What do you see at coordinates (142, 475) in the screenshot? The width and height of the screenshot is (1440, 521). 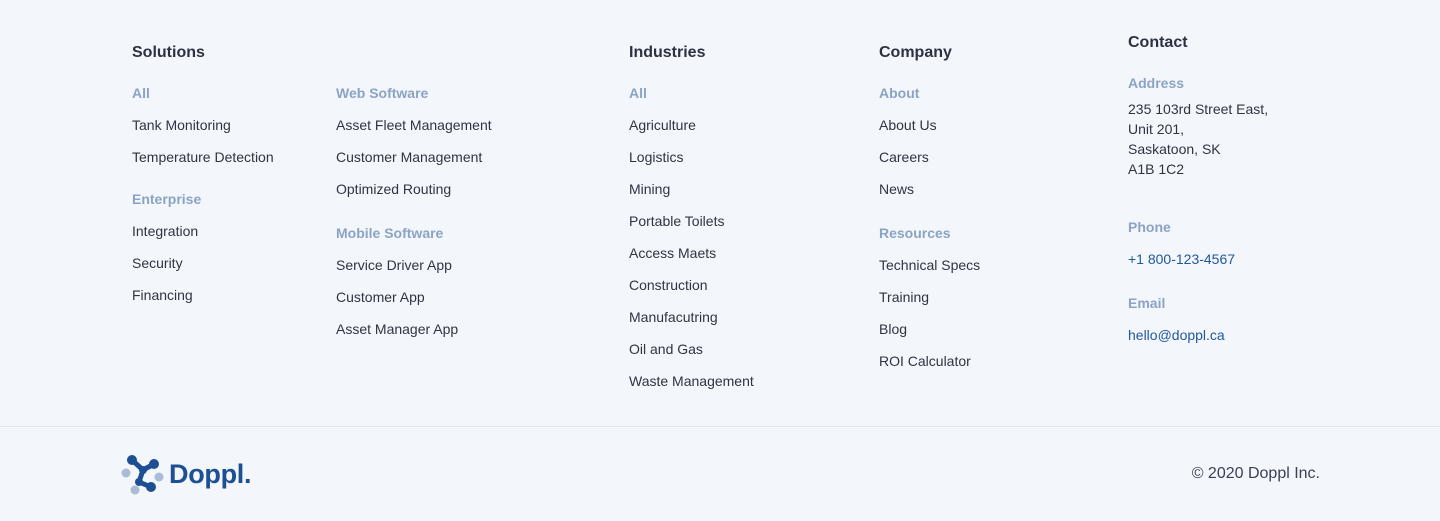 I see `doppl-logo-icon` at bounding box center [142, 475].